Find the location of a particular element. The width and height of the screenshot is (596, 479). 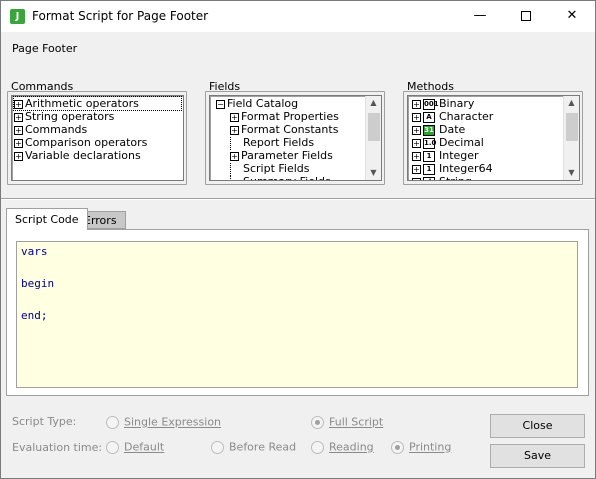

field-root-expander-icon: − is located at coordinates (220, 104).